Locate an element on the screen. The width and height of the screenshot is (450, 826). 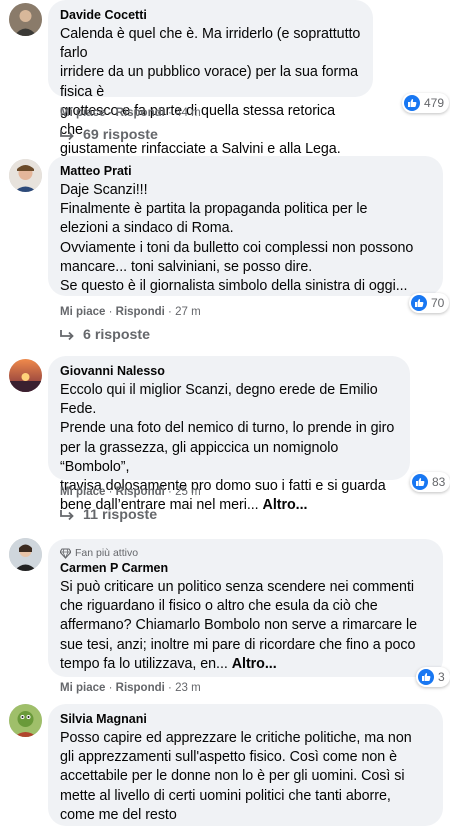
replies-label: 6 risposte is located at coordinates (117, 335).